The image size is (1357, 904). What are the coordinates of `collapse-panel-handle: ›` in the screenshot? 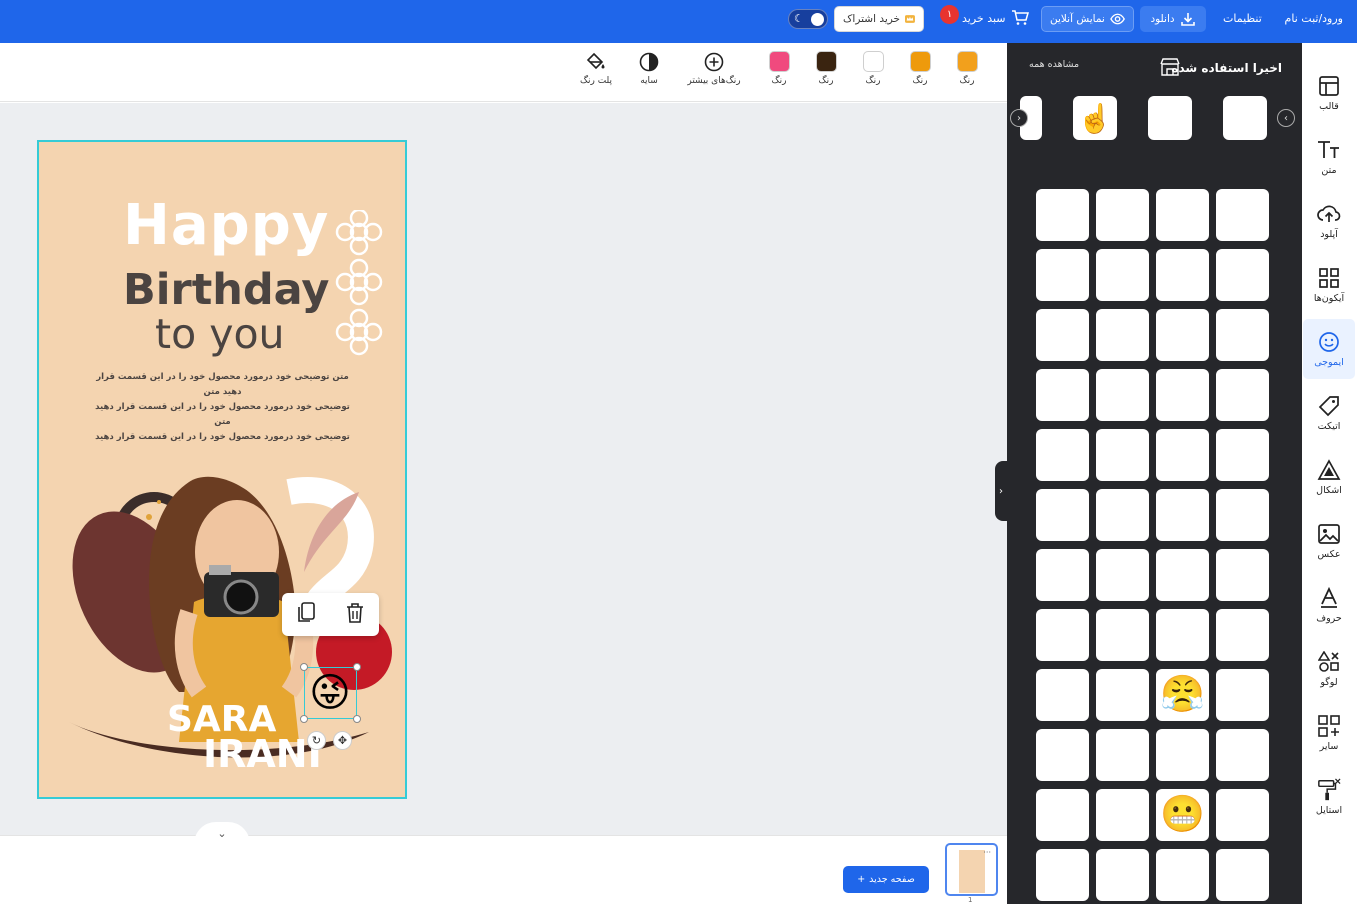 It's located at (1001, 491).